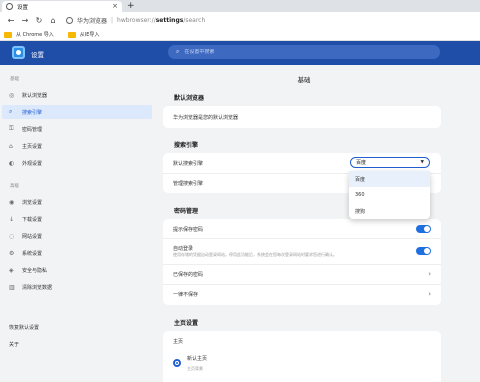 This screenshot has width=480, height=382. Describe the element at coordinates (77, 270) in the screenshot. I see `sidebar-item-security: ◈ 安全与隐私` at that location.